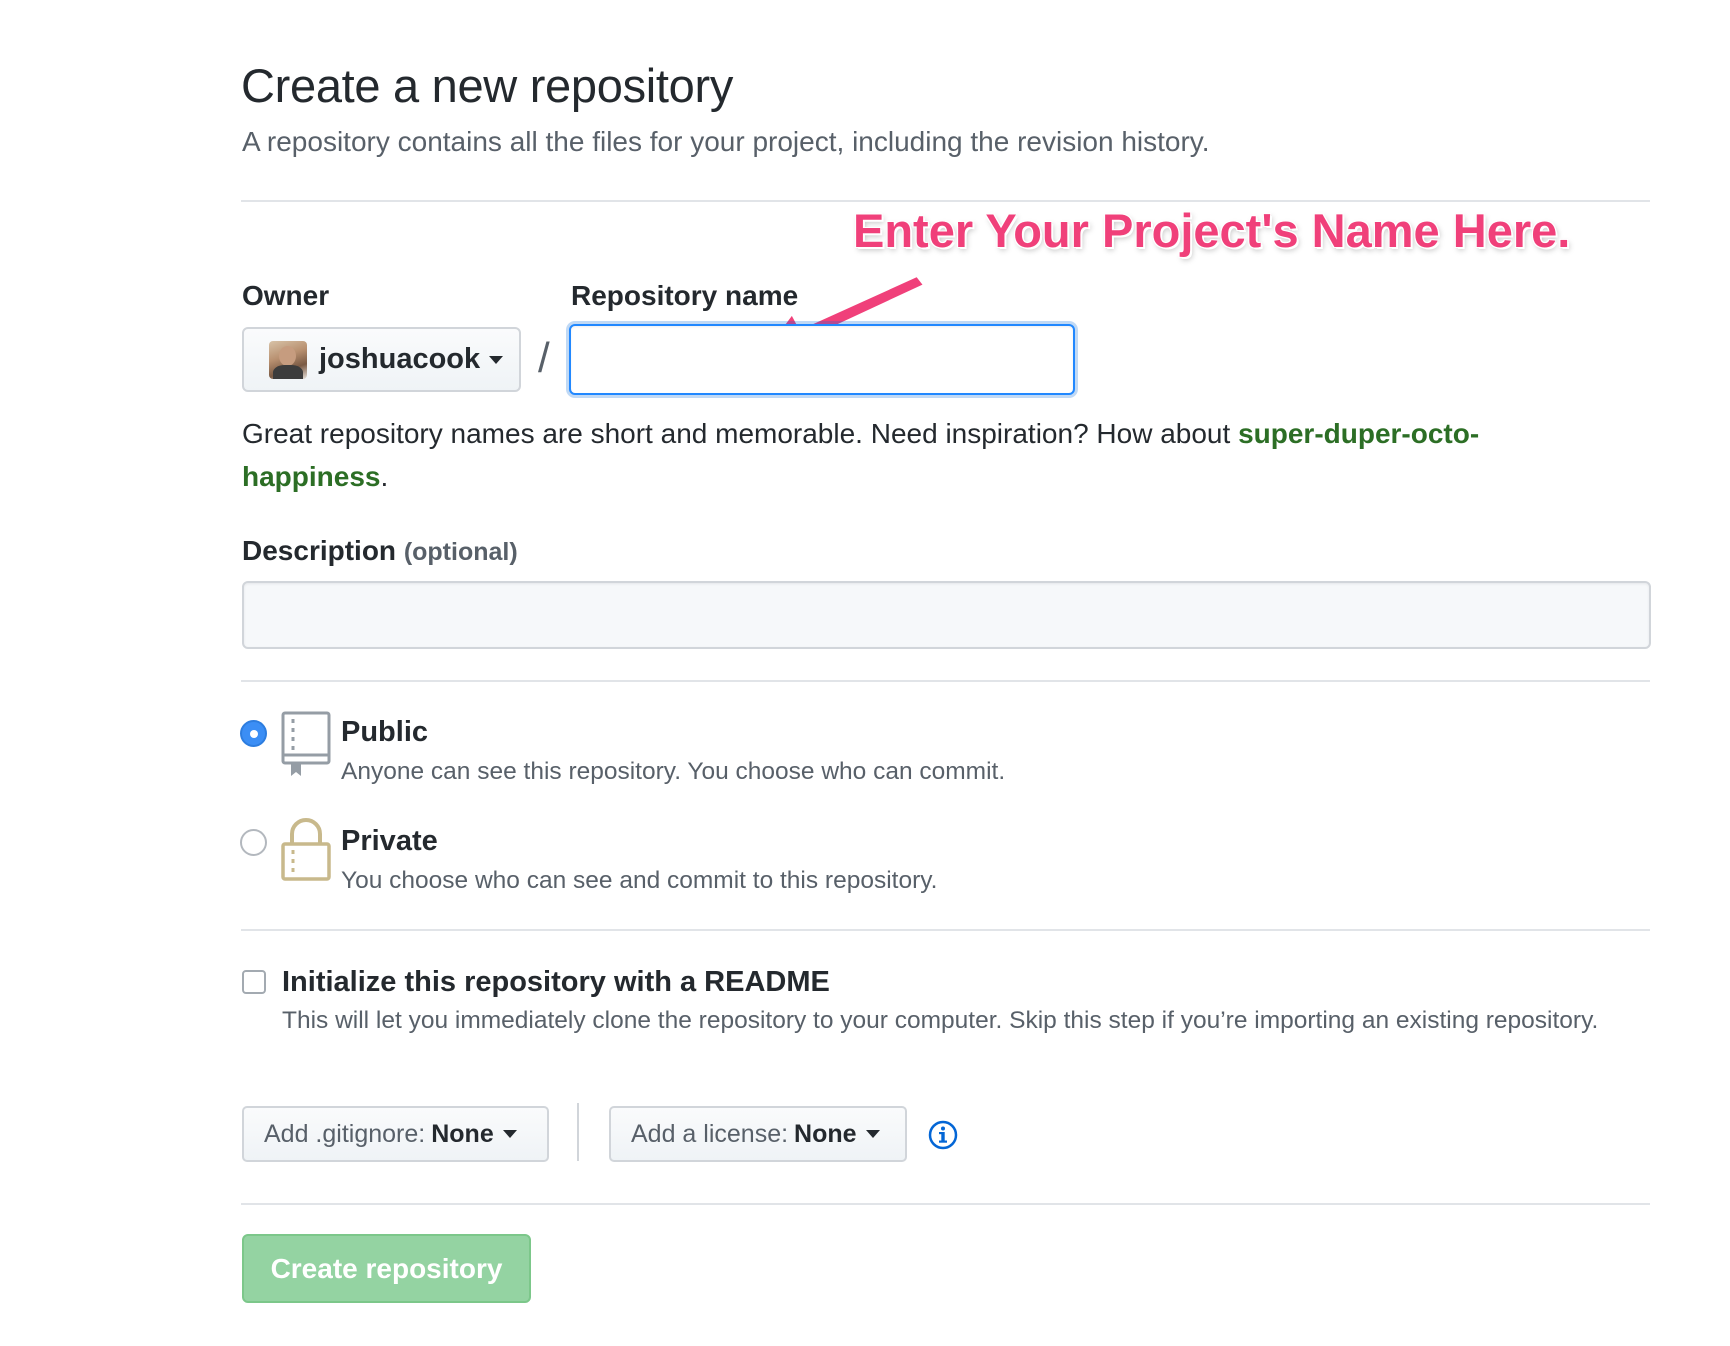 The width and height of the screenshot is (1730, 1346). I want to click on description-input, so click(946, 615).